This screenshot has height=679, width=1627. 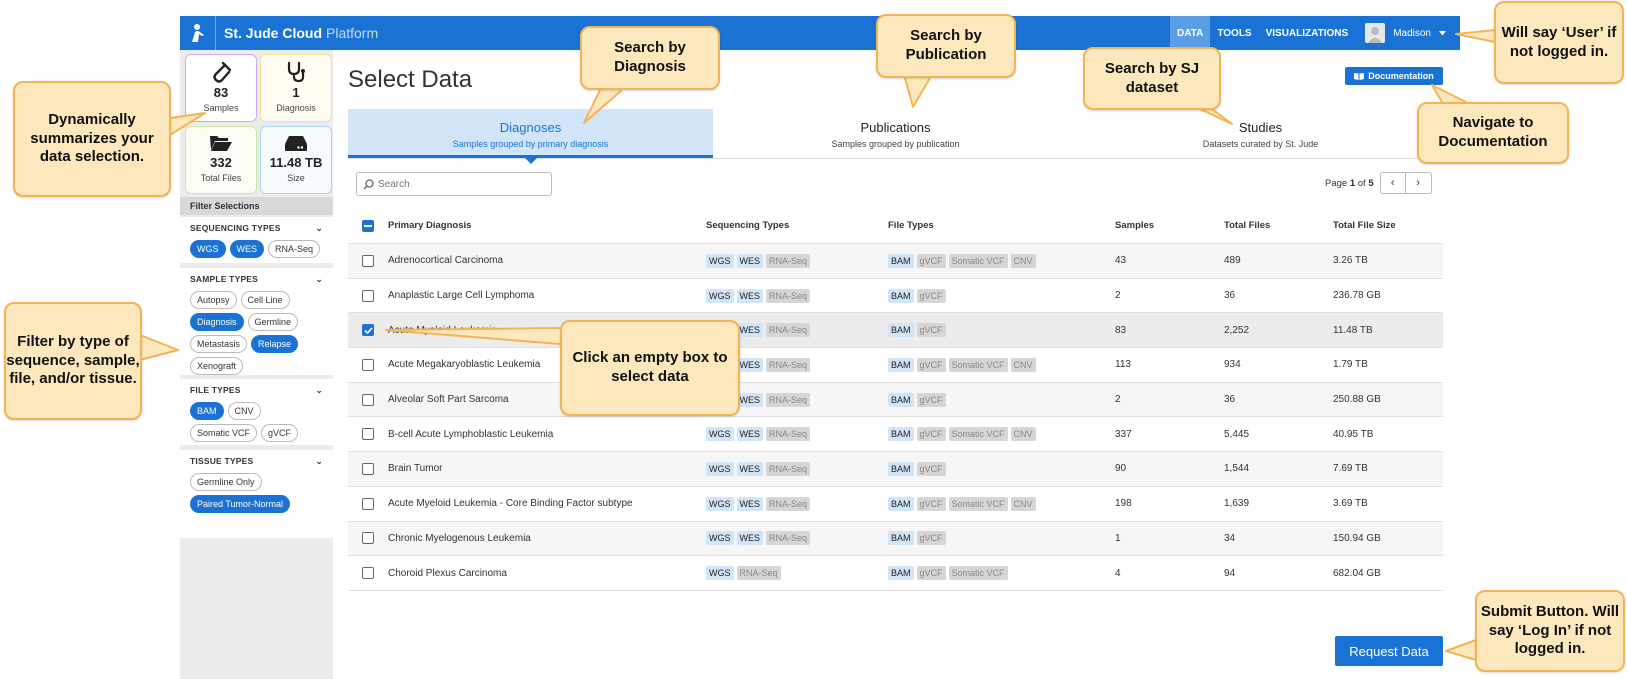 What do you see at coordinates (1152, 78) in the screenshot?
I see `callout-dataset: Search by SJ dataset` at bounding box center [1152, 78].